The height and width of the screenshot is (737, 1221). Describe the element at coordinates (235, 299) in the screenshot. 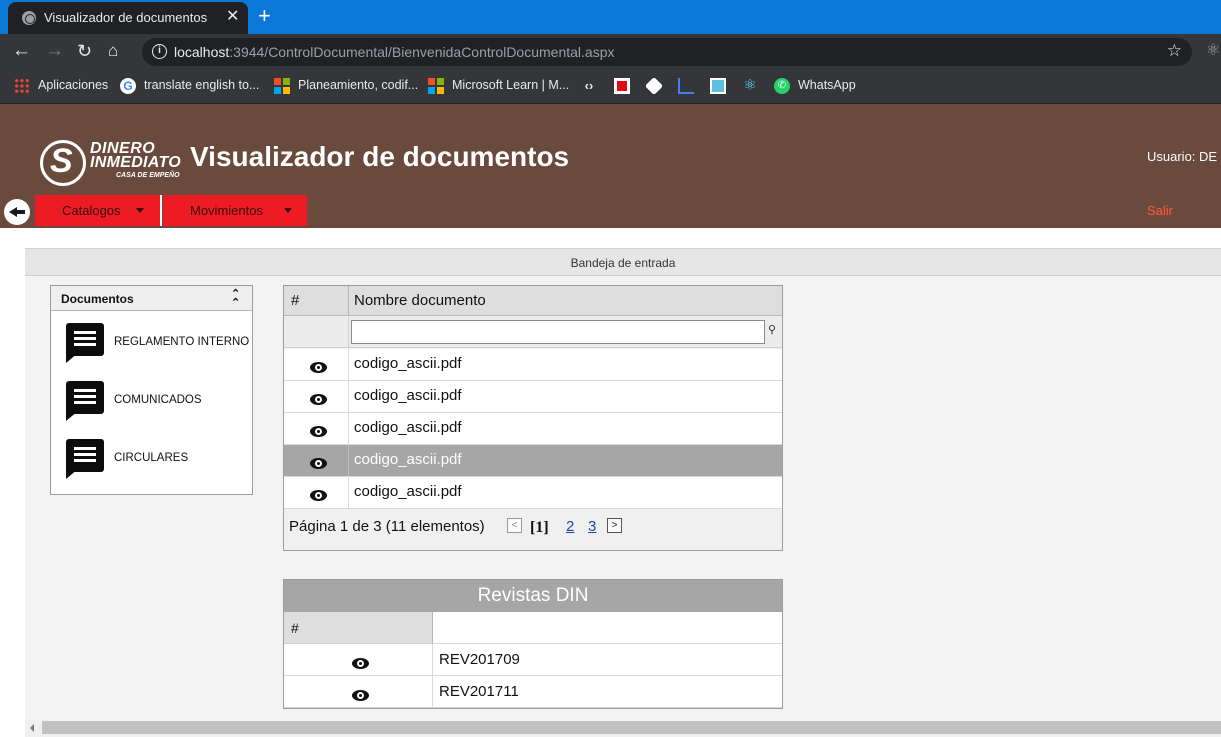

I see `collapse-chevrons-icon: ⌃ ⌃` at that location.